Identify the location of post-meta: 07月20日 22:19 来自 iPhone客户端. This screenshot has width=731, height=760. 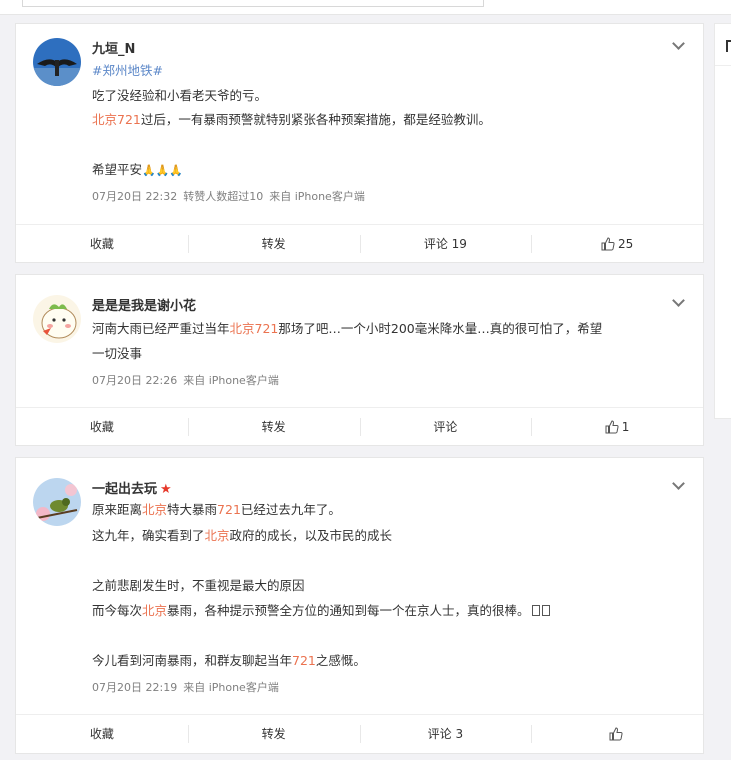
(188, 687).